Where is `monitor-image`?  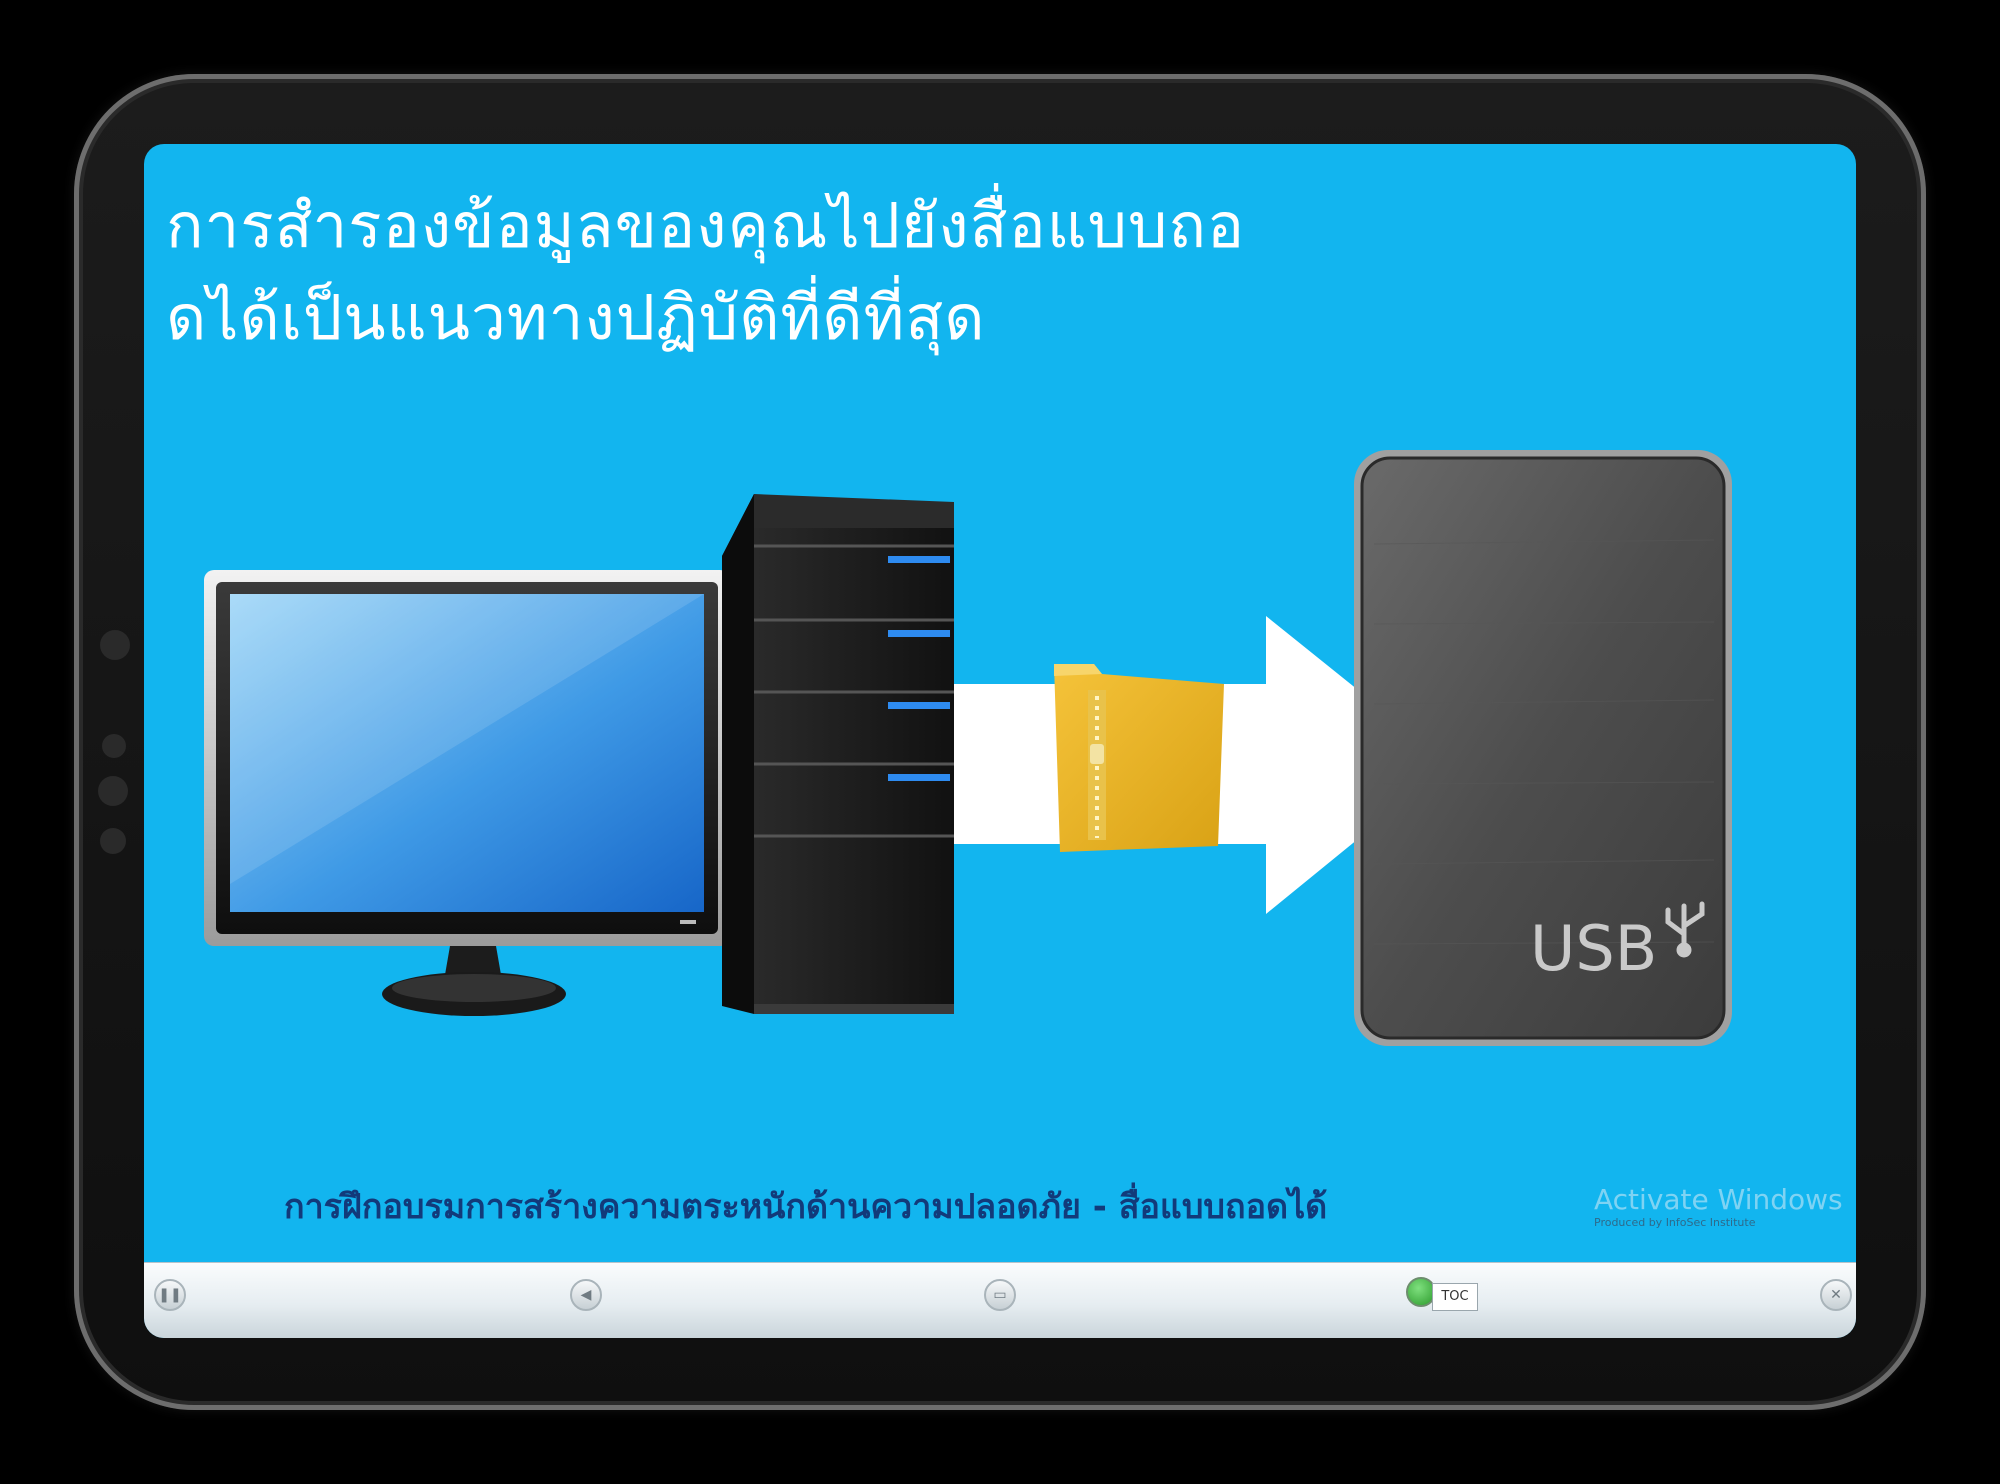
monitor-image is located at coordinates (467, 793).